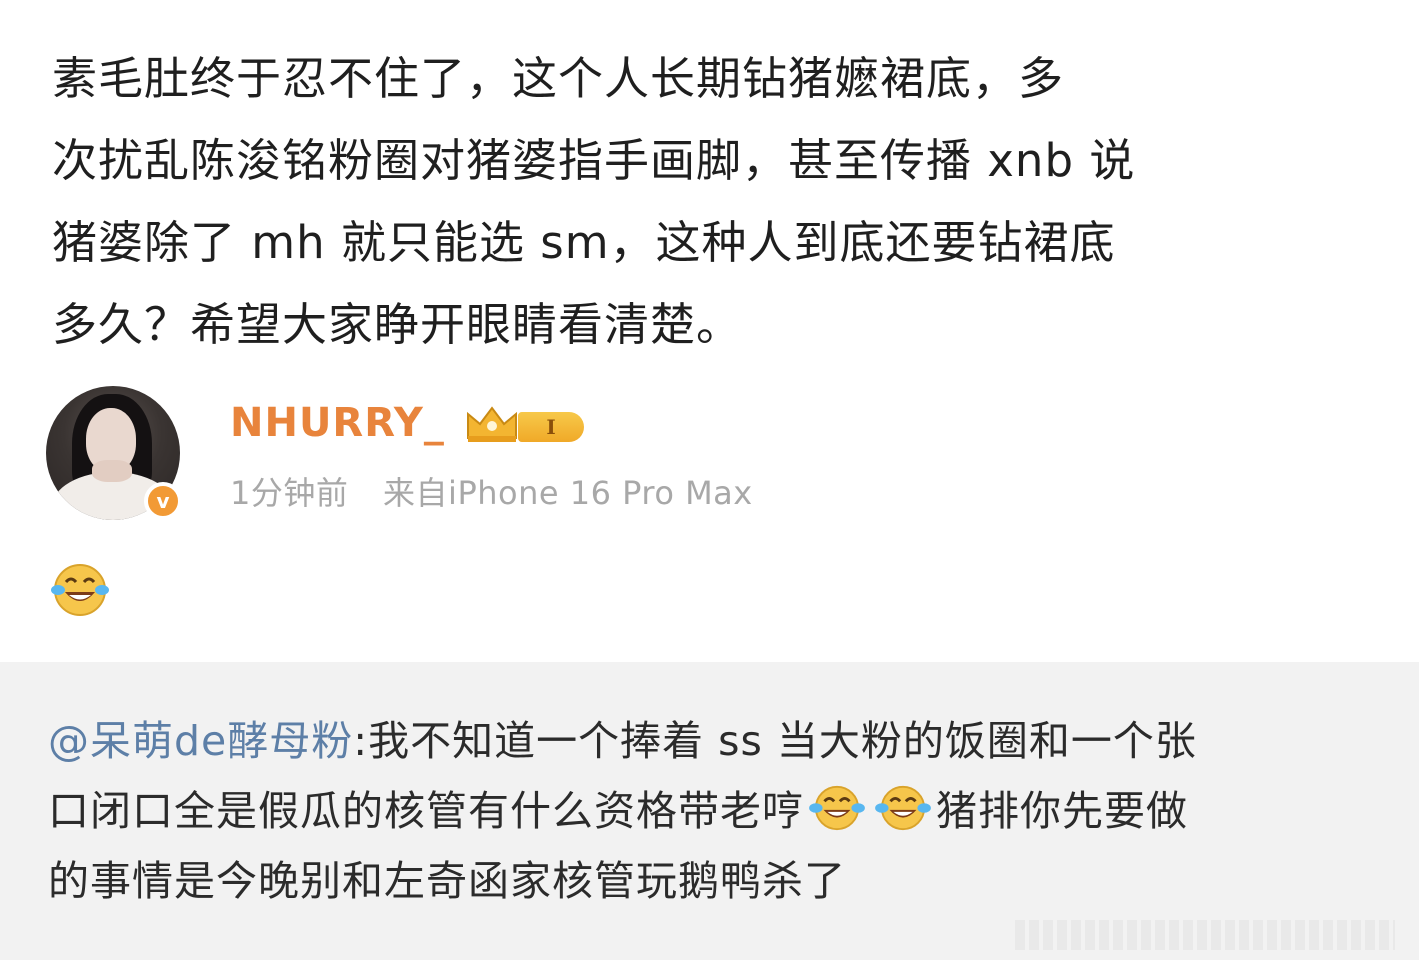  I want to click on user-mention-link: @呆萌de酵母粉, so click(200, 741).